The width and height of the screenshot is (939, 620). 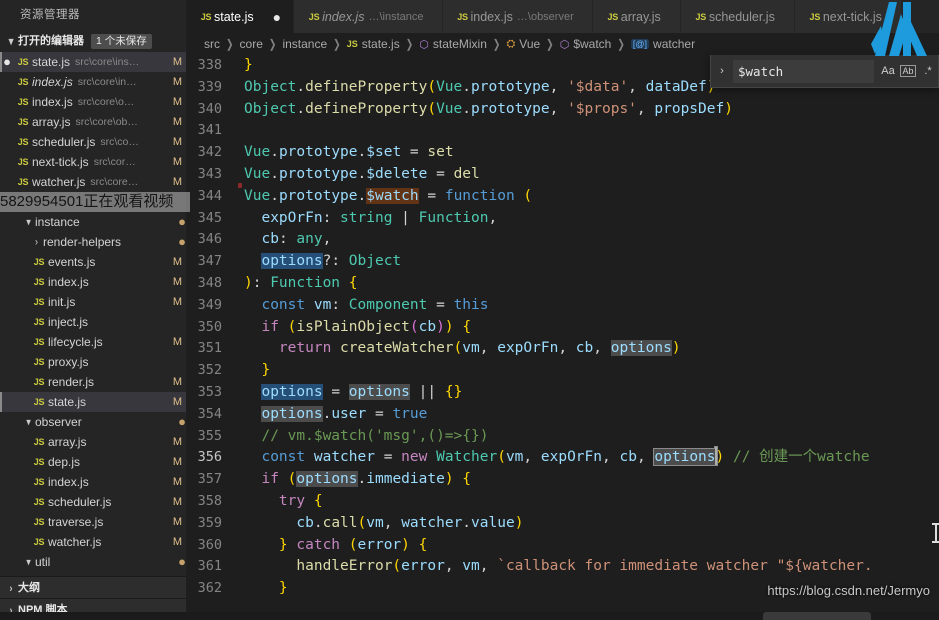 What do you see at coordinates (72, 262) in the screenshot?
I see `tree-file-label: events.js` at bounding box center [72, 262].